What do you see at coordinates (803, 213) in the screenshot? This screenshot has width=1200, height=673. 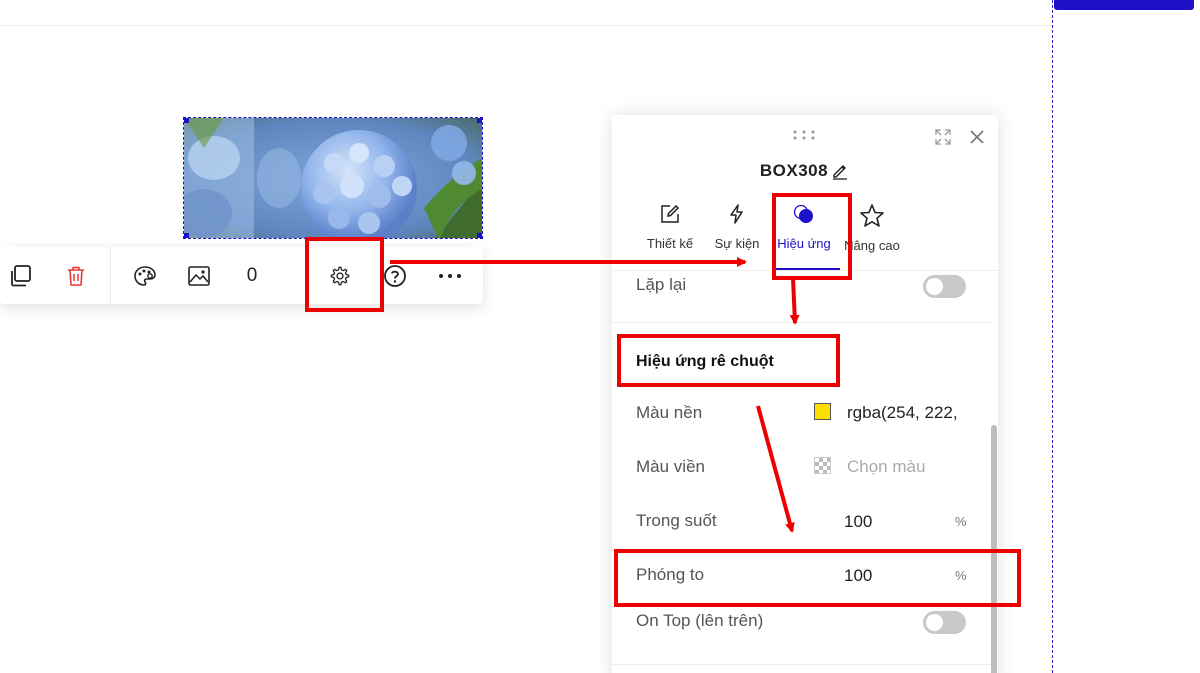 I see `effect-icon` at bounding box center [803, 213].